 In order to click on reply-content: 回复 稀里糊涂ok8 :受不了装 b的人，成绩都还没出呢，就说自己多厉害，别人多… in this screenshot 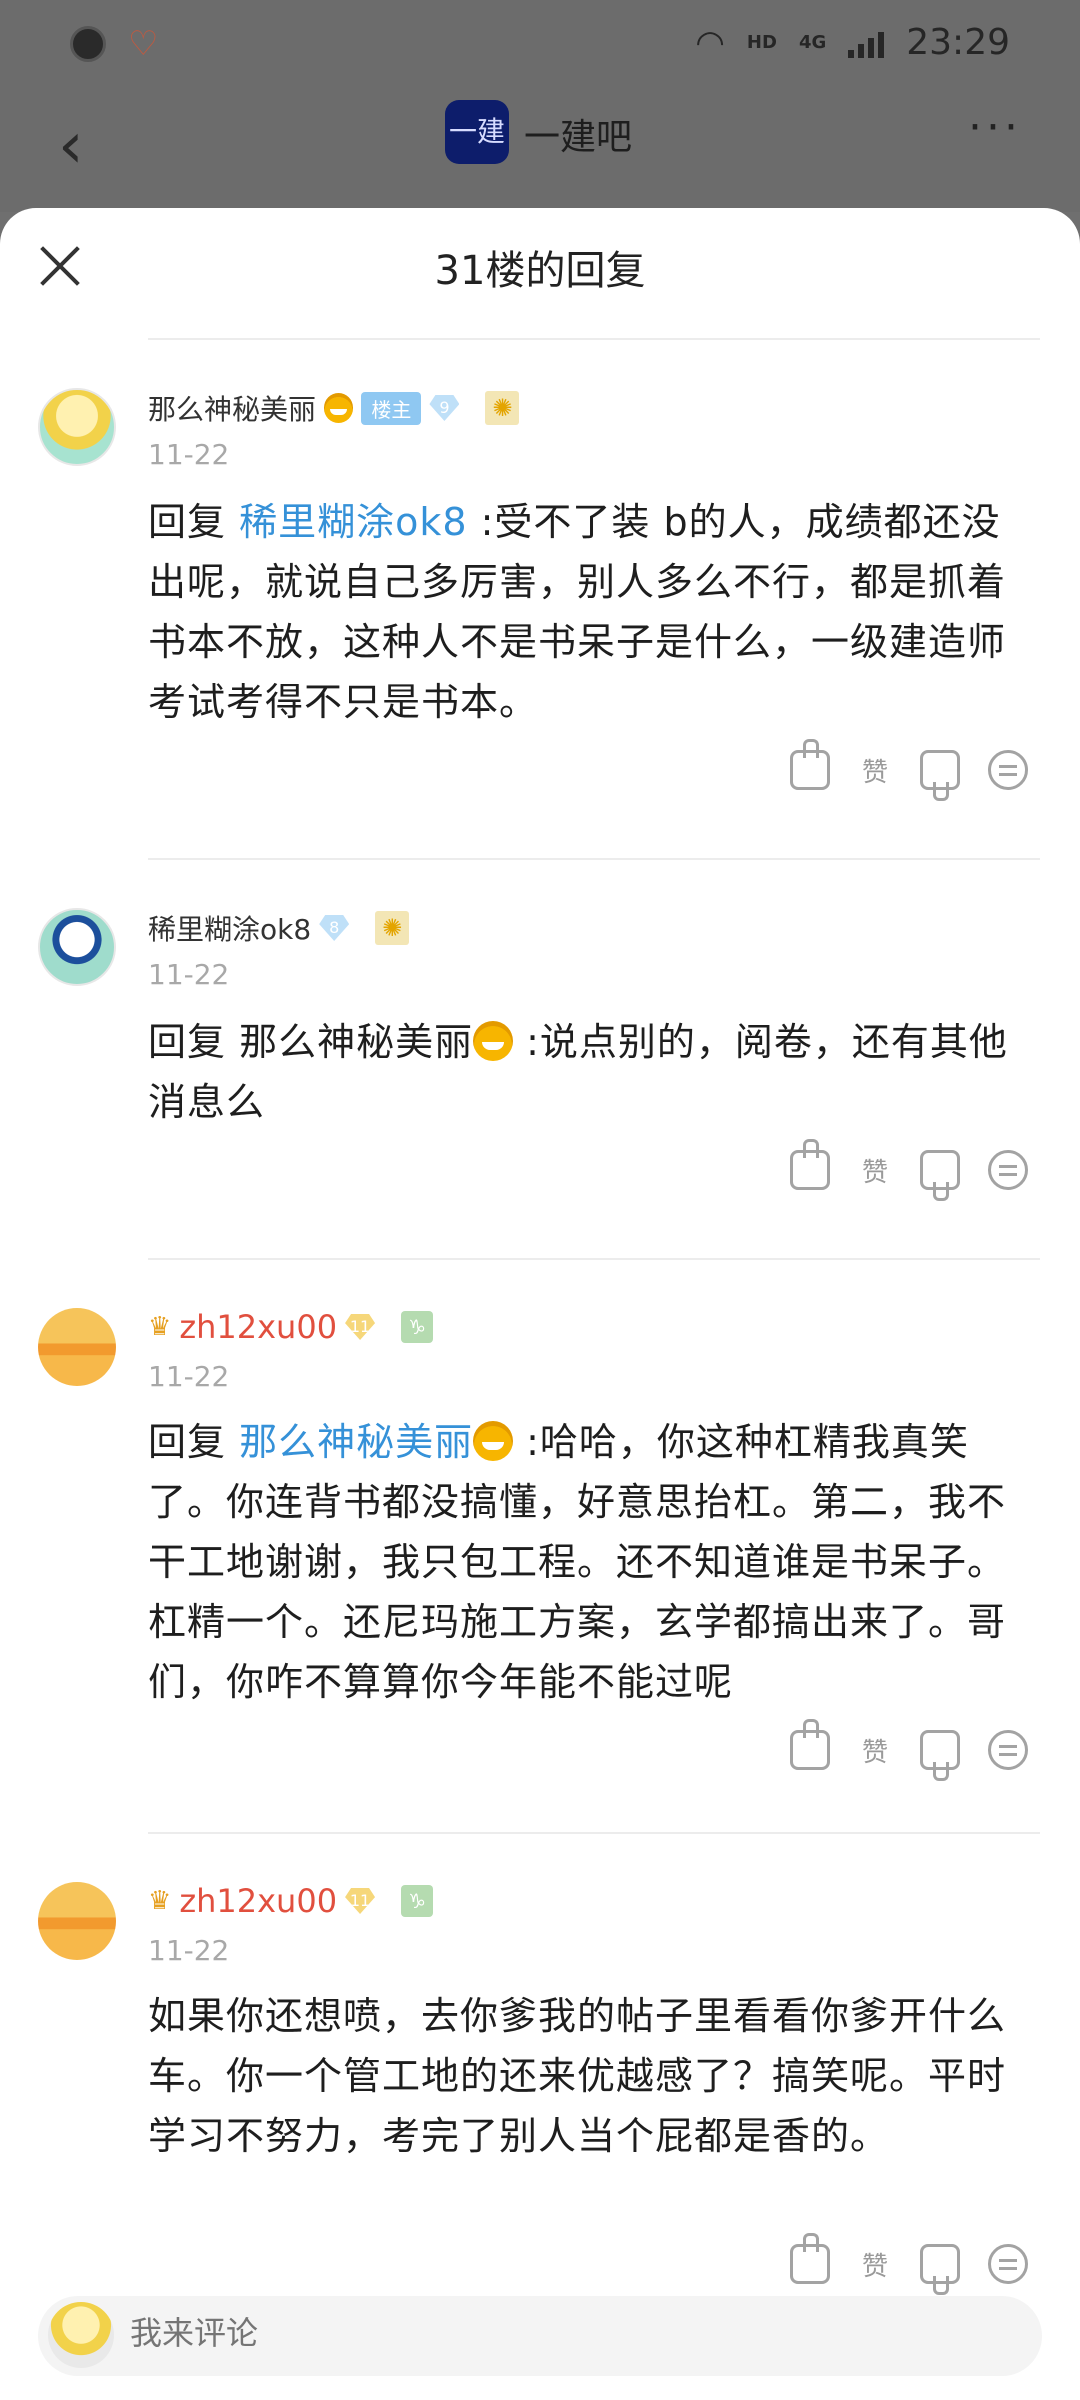, I will do `click(593, 612)`.